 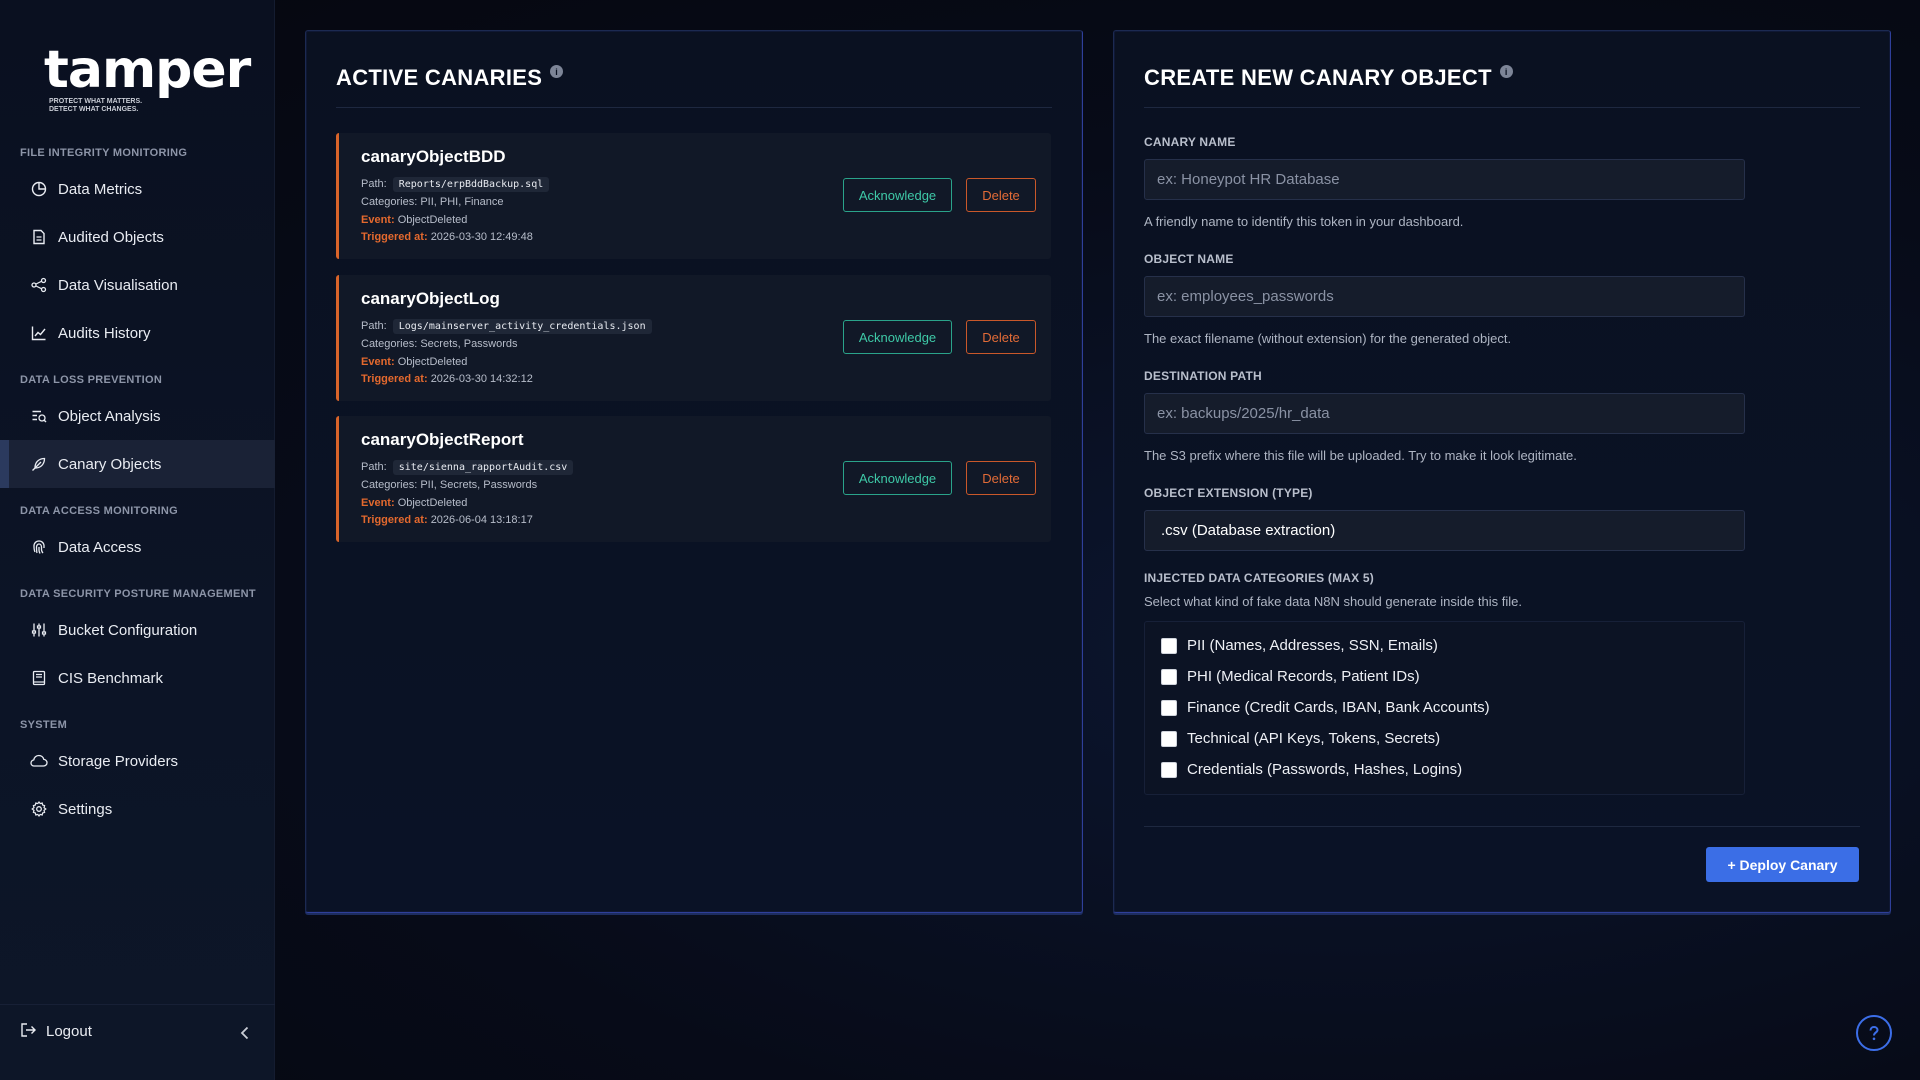 I want to click on canary-path-row: Path: site/sienna_rapportAudit.csv, so click(x=467, y=467).